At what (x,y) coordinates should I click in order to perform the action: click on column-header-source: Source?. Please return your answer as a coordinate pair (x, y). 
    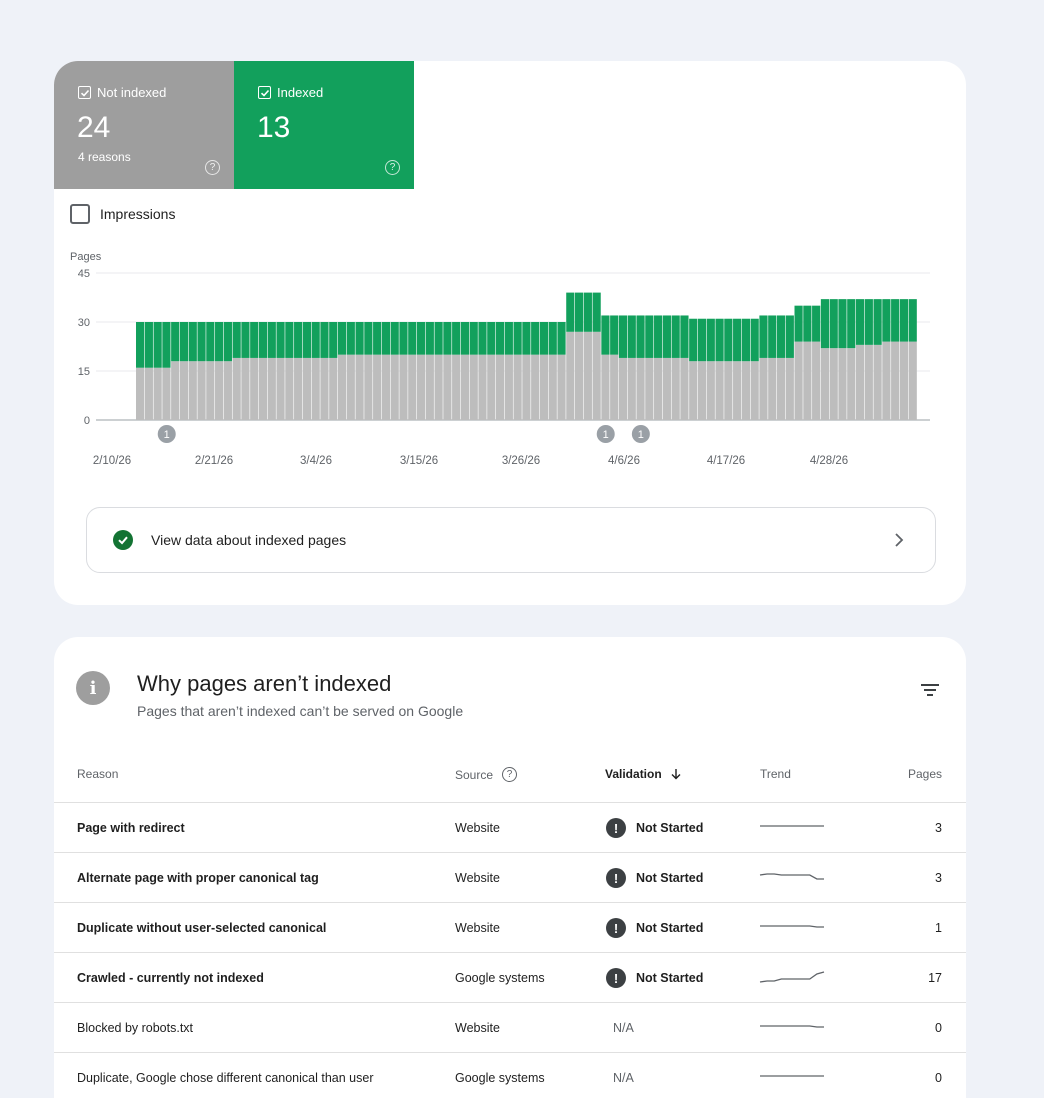
    Looking at the image, I should click on (486, 774).